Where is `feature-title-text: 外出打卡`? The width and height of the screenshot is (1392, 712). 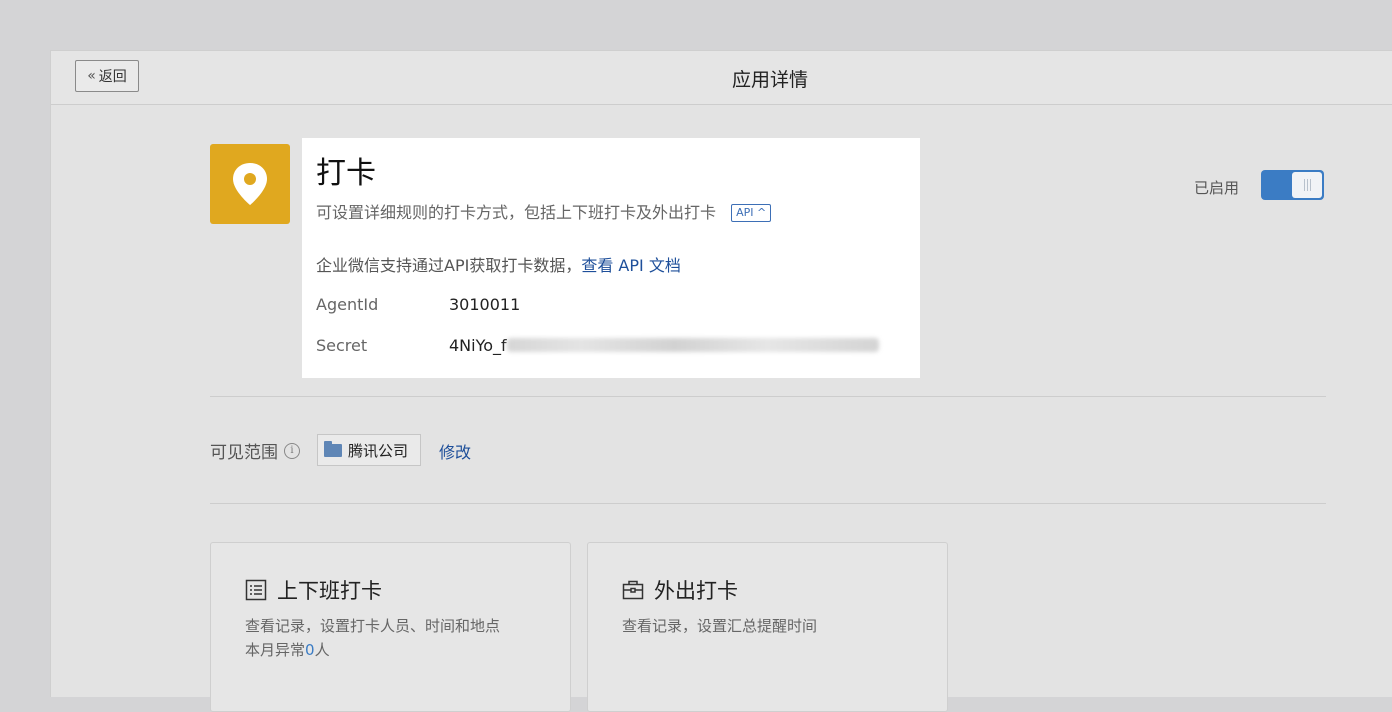
feature-title-text: 外出打卡 is located at coordinates (696, 591).